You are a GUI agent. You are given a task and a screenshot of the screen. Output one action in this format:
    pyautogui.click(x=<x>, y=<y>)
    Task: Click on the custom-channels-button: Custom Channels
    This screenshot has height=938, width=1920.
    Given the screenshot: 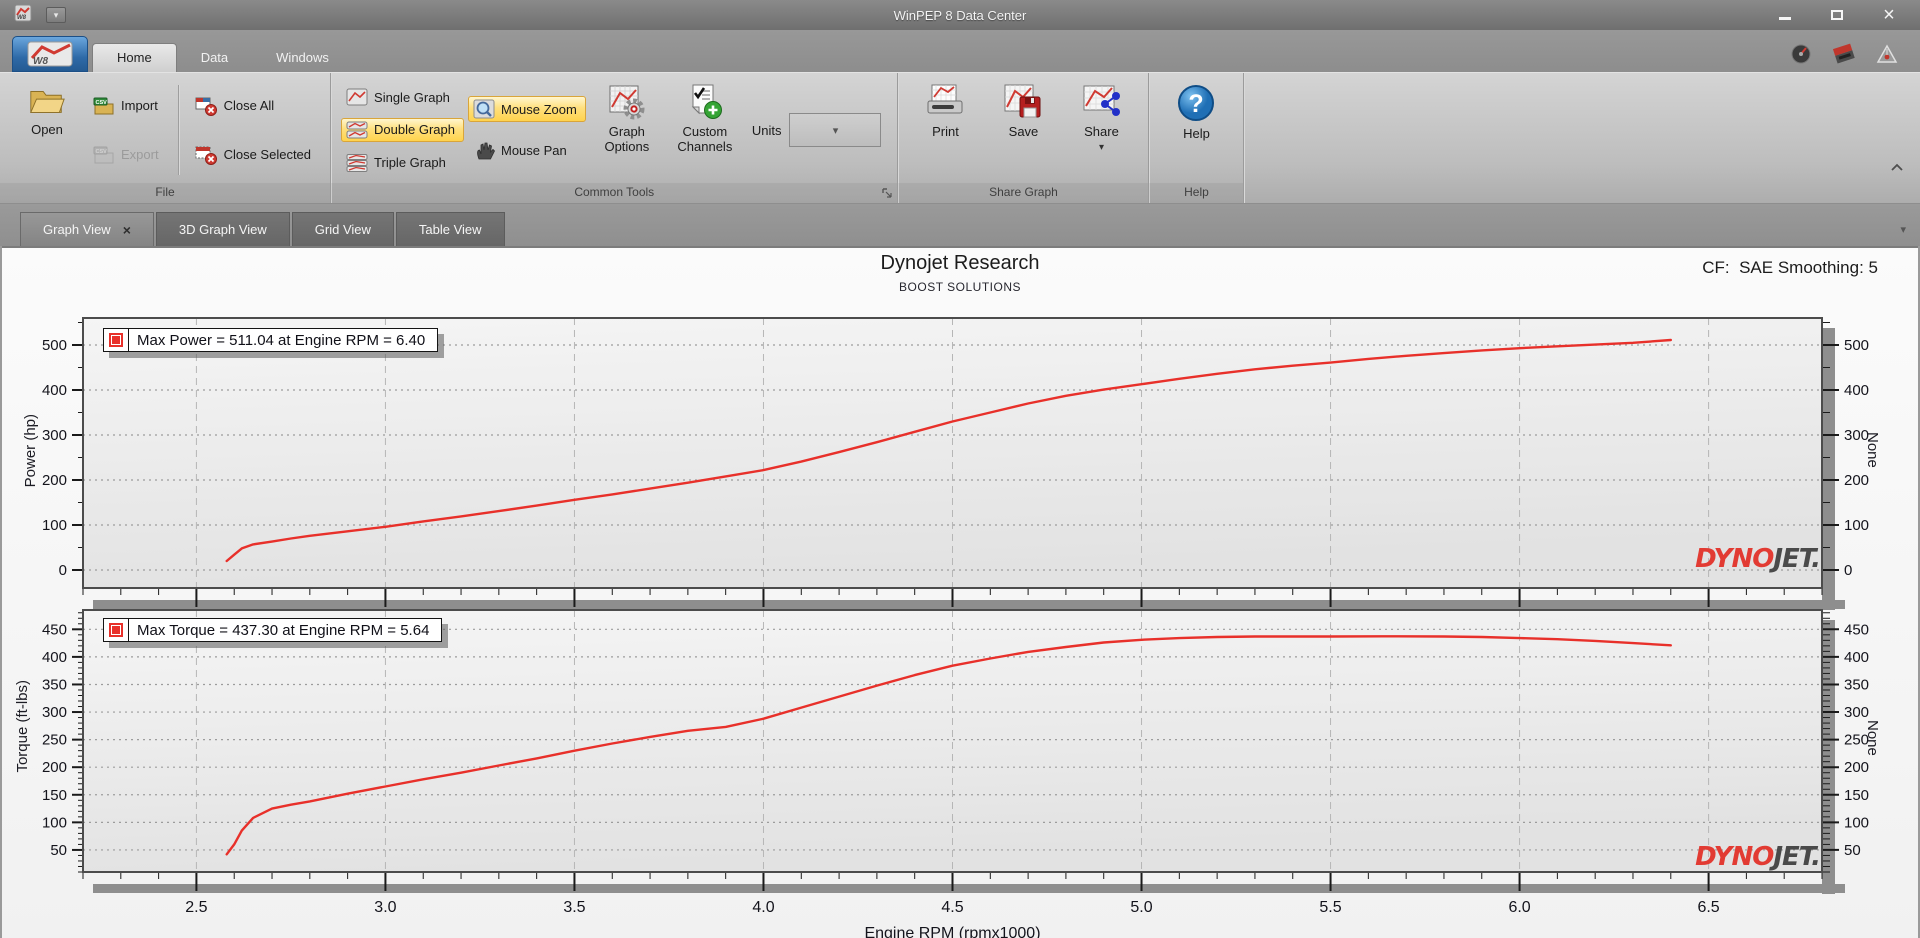 What is the action you would take?
    pyautogui.click(x=705, y=130)
    